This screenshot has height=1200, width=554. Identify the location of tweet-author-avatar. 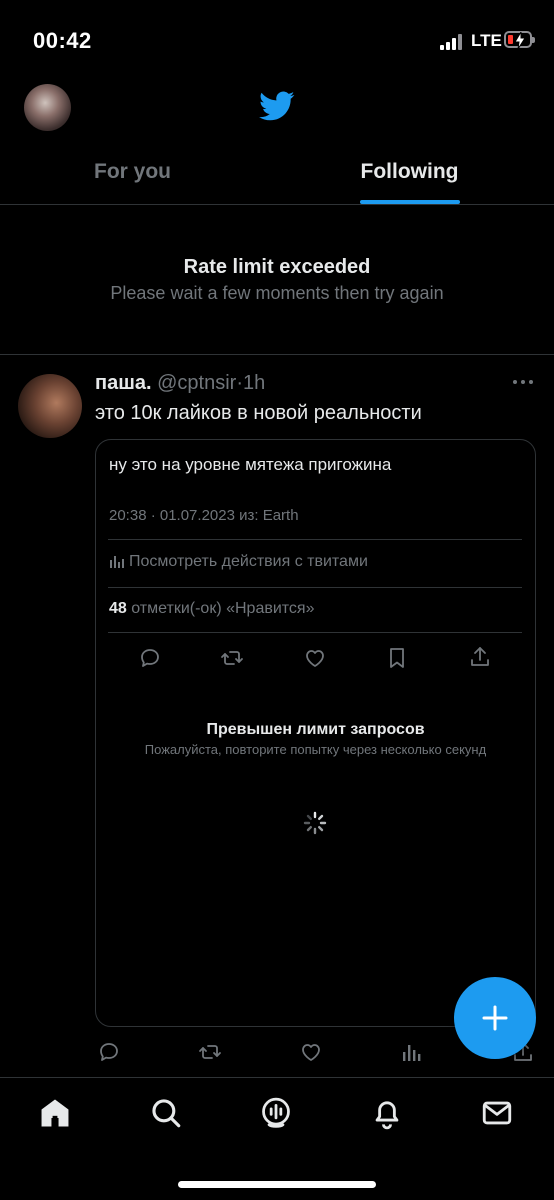
(50, 406).